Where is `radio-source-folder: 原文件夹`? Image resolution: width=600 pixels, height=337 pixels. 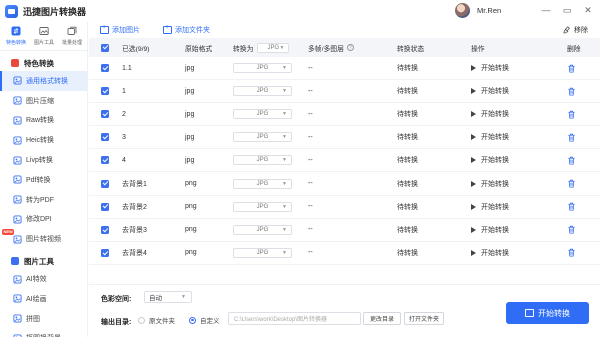 radio-source-folder: 原文件夹 is located at coordinates (156, 320).